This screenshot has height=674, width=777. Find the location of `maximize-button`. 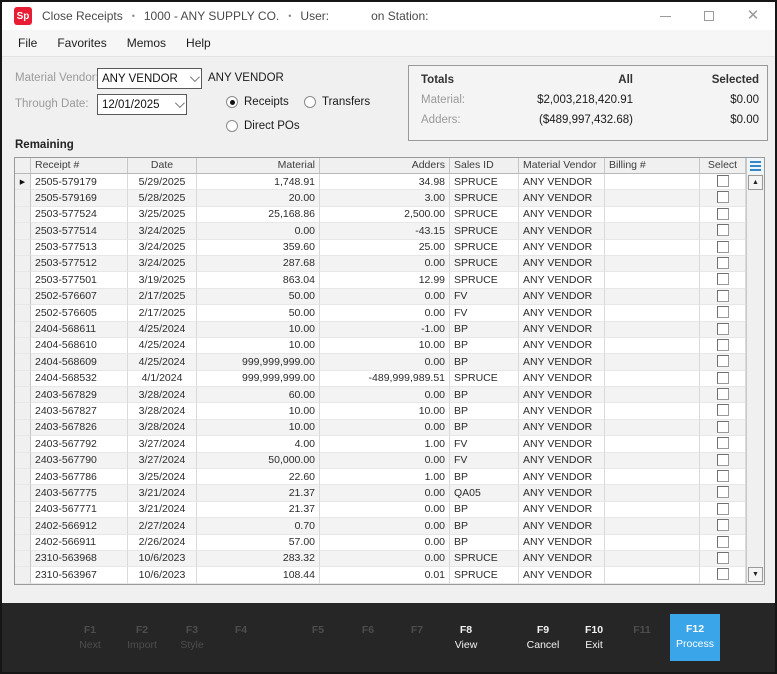

maximize-button is located at coordinates (709, 16).